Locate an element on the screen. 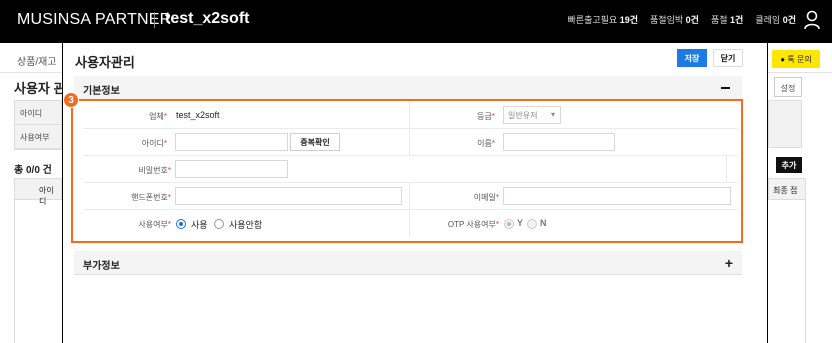  grade-select: 일반유저 ▾ is located at coordinates (532, 115).